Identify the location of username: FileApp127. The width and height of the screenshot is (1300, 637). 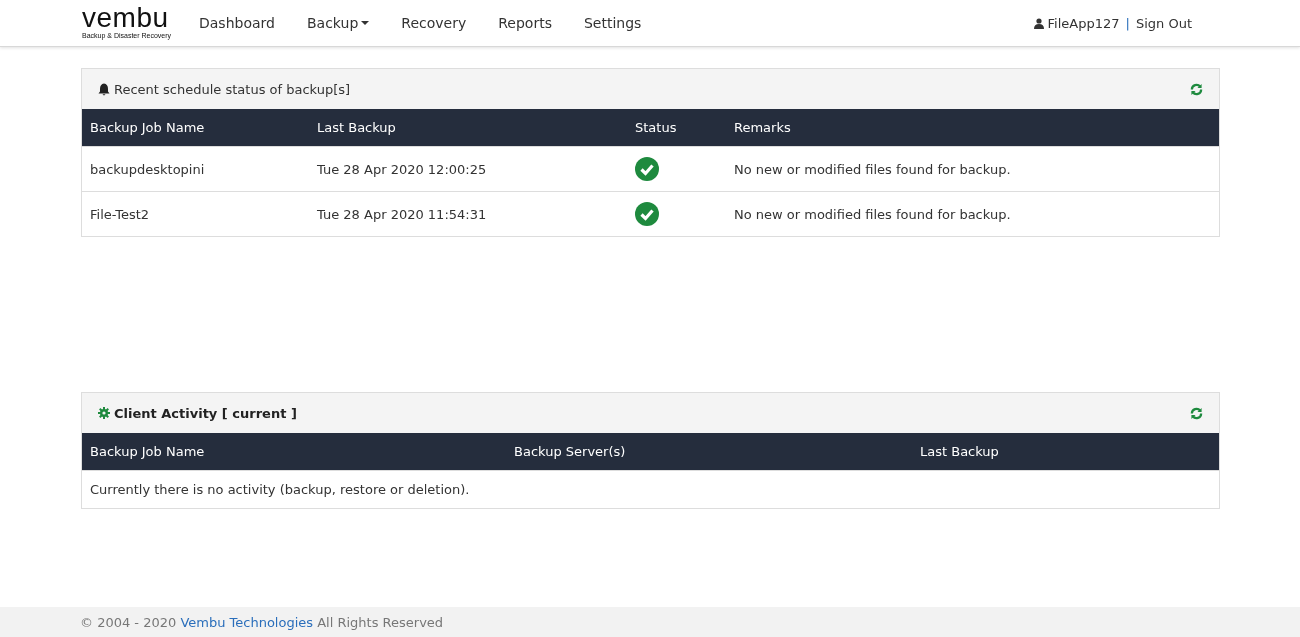
(1083, 23).